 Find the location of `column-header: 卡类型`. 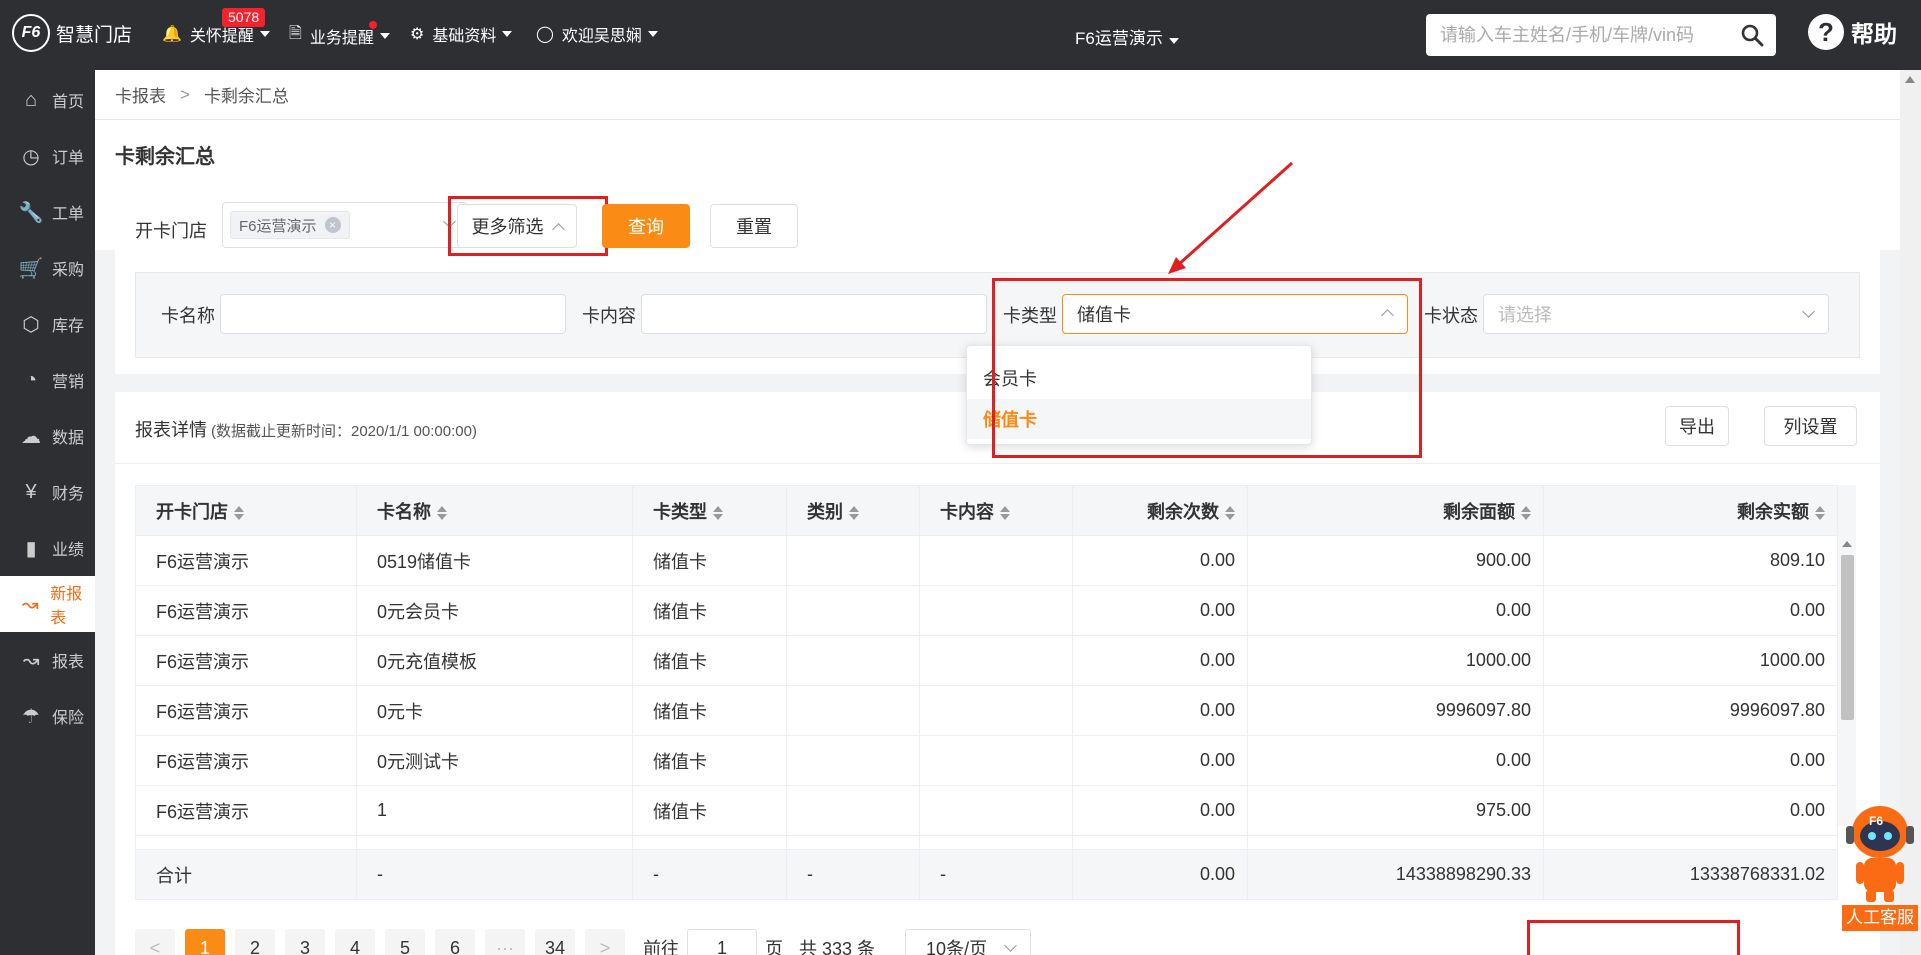

column-header: 卡类型 is located at coordinates (709, 510).